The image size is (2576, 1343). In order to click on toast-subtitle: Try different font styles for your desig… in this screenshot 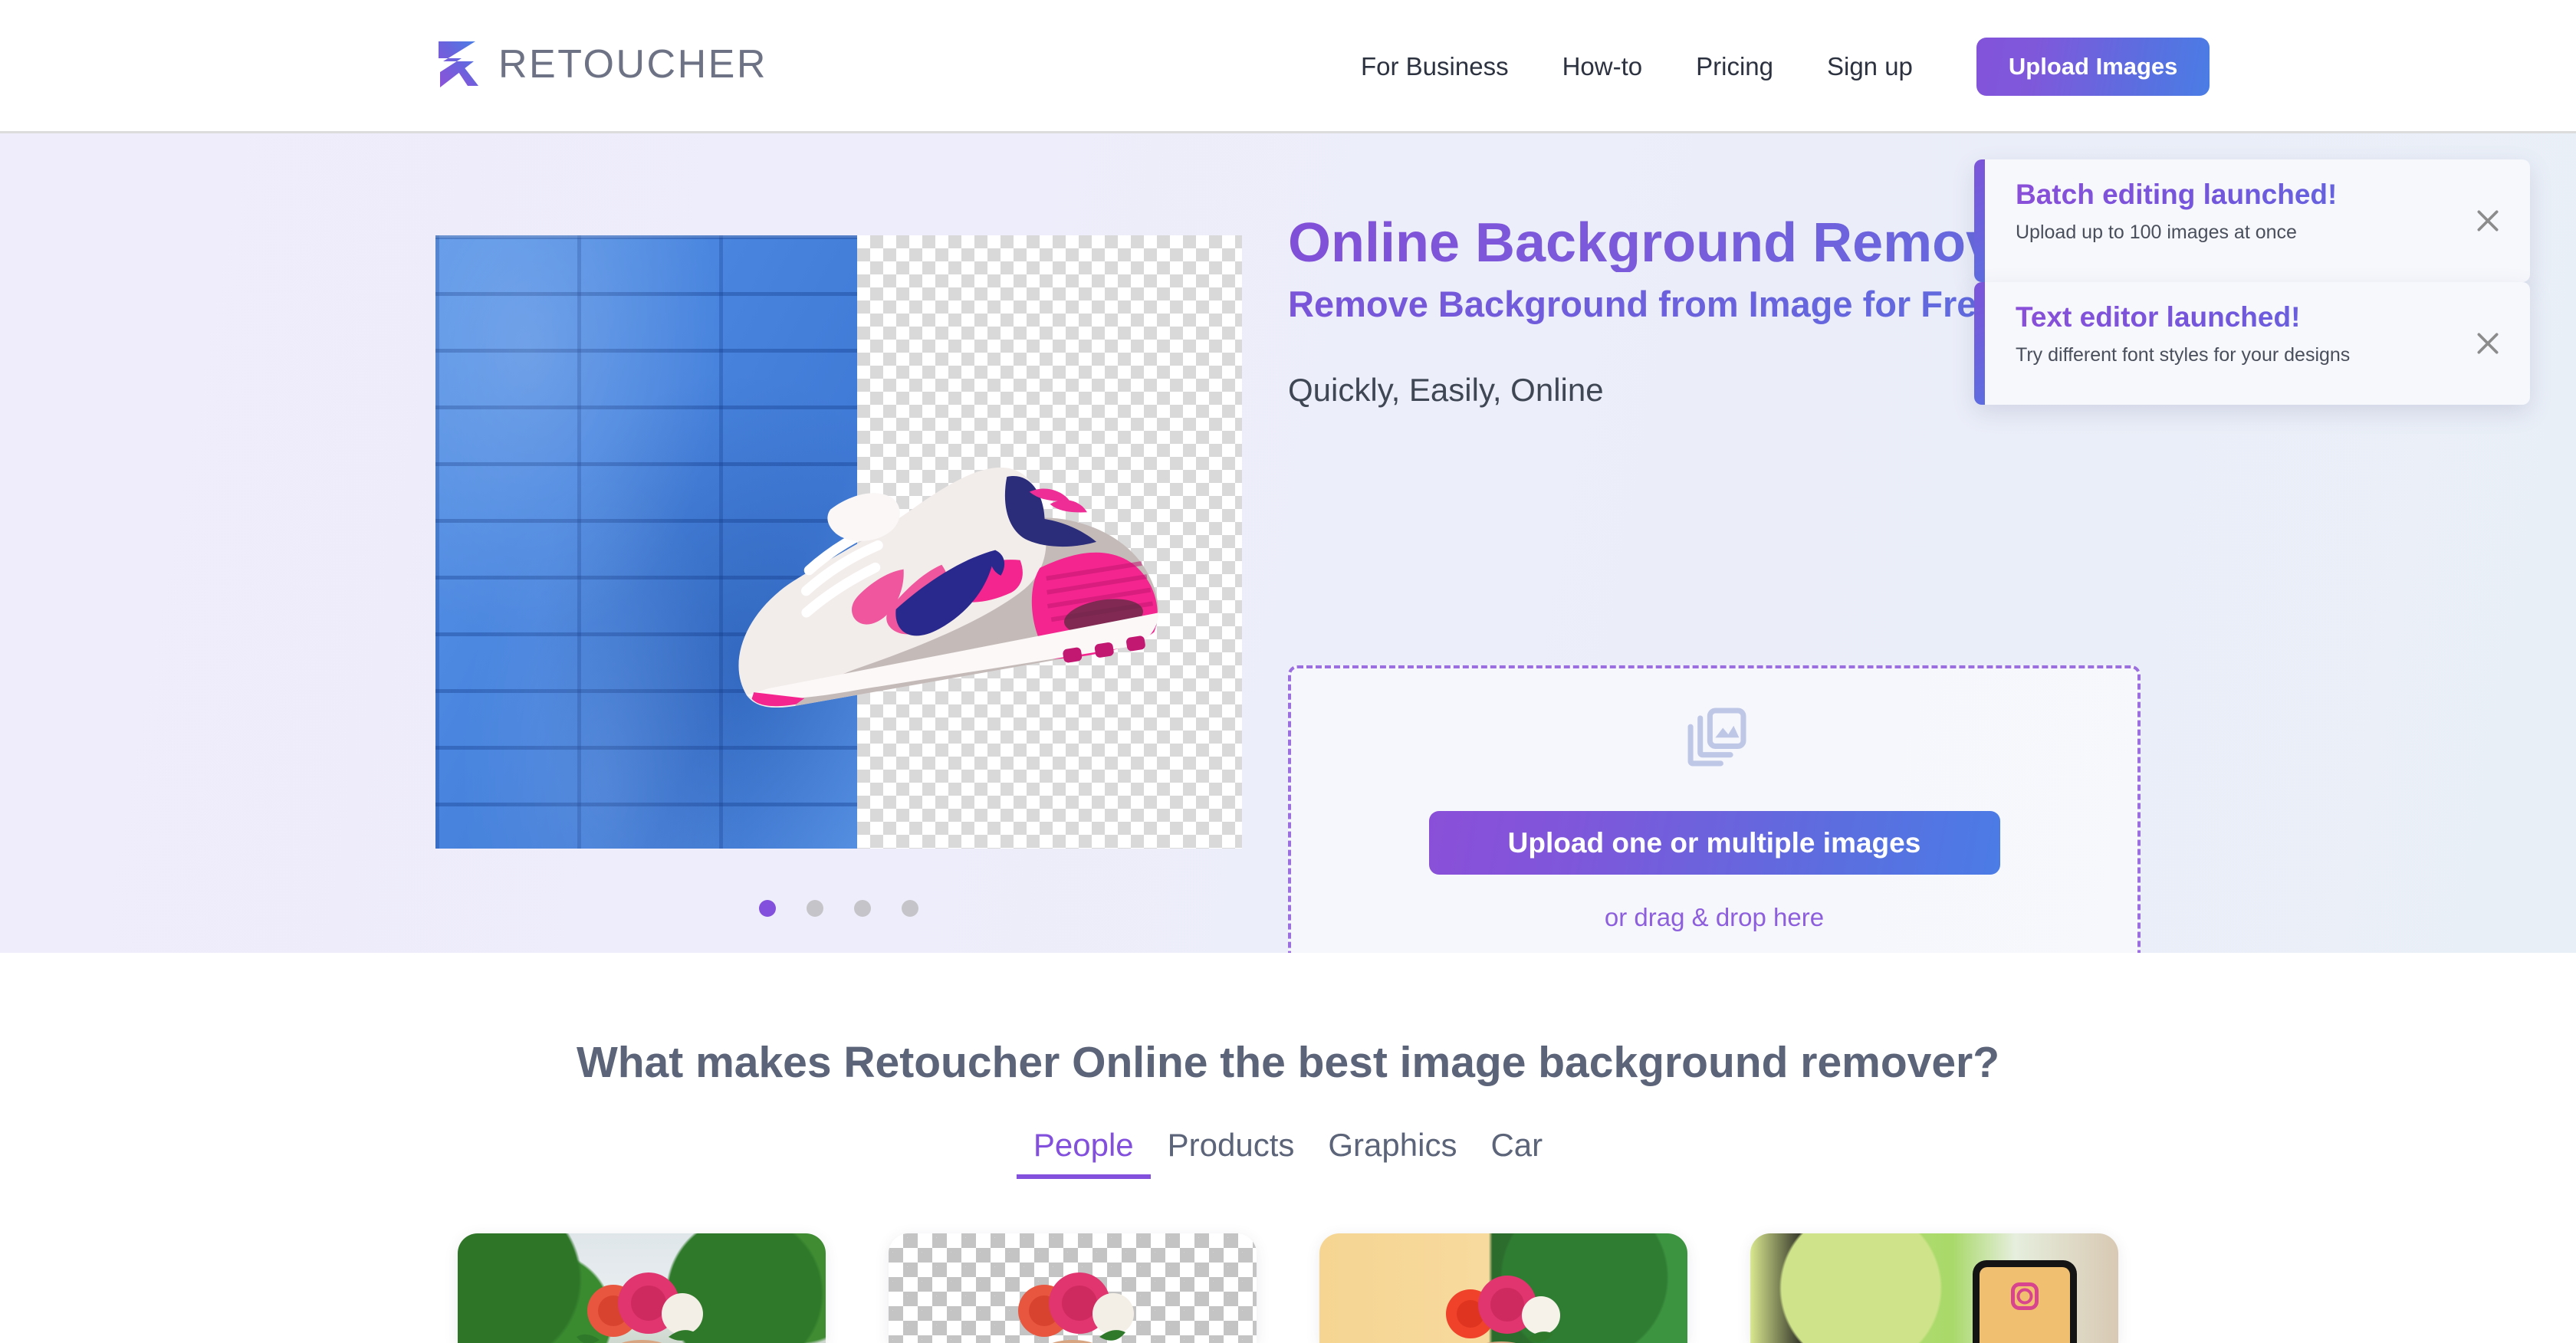, I will do `click(2183, 355)`.